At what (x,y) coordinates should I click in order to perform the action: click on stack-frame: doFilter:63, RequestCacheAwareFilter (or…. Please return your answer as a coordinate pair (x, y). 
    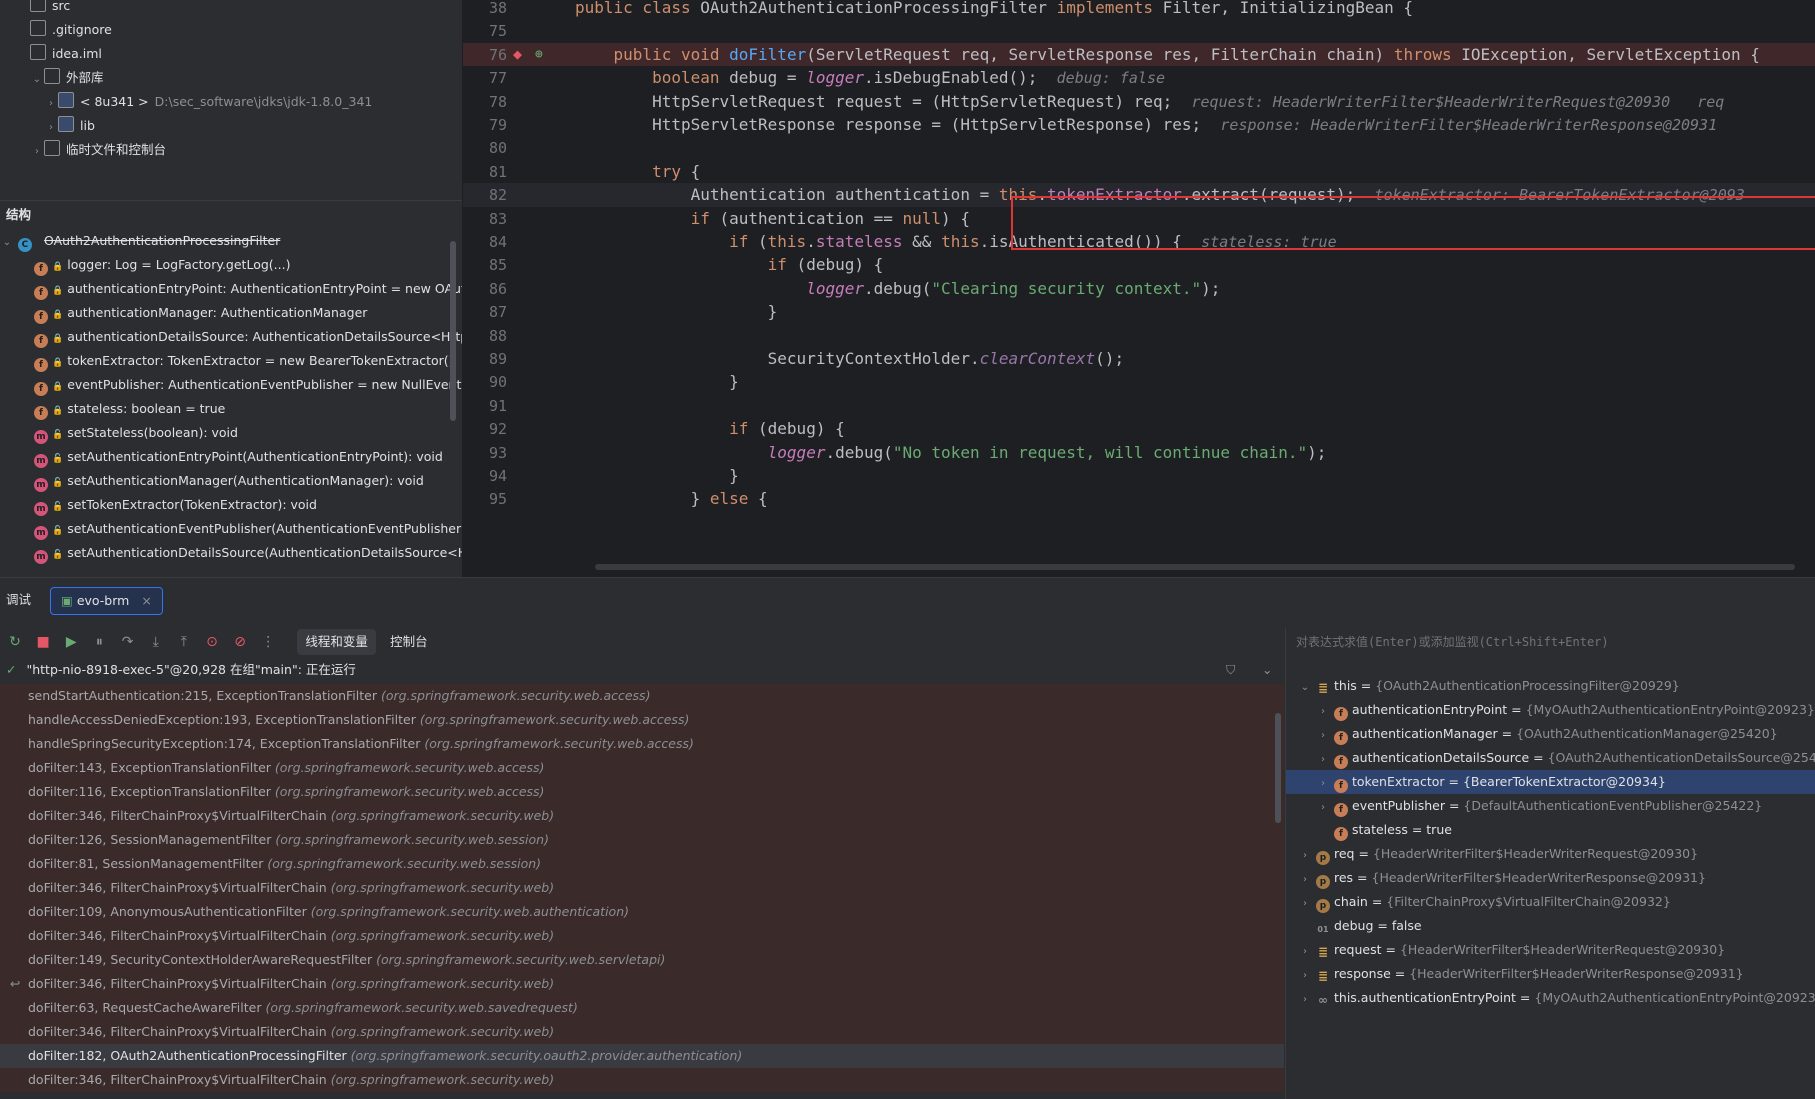
    Looking at the image, I should click on (642, 1008).